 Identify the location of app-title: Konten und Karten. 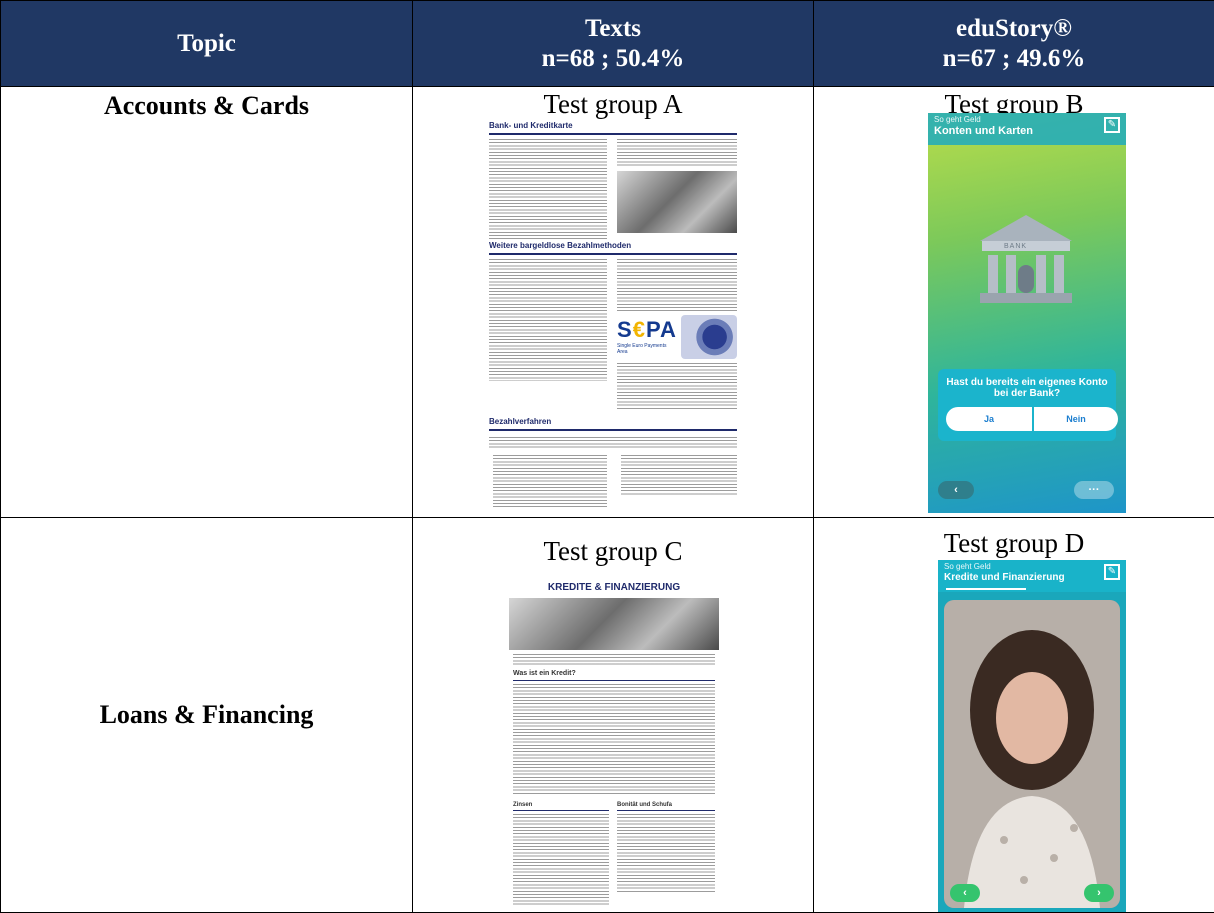
(983, 131).